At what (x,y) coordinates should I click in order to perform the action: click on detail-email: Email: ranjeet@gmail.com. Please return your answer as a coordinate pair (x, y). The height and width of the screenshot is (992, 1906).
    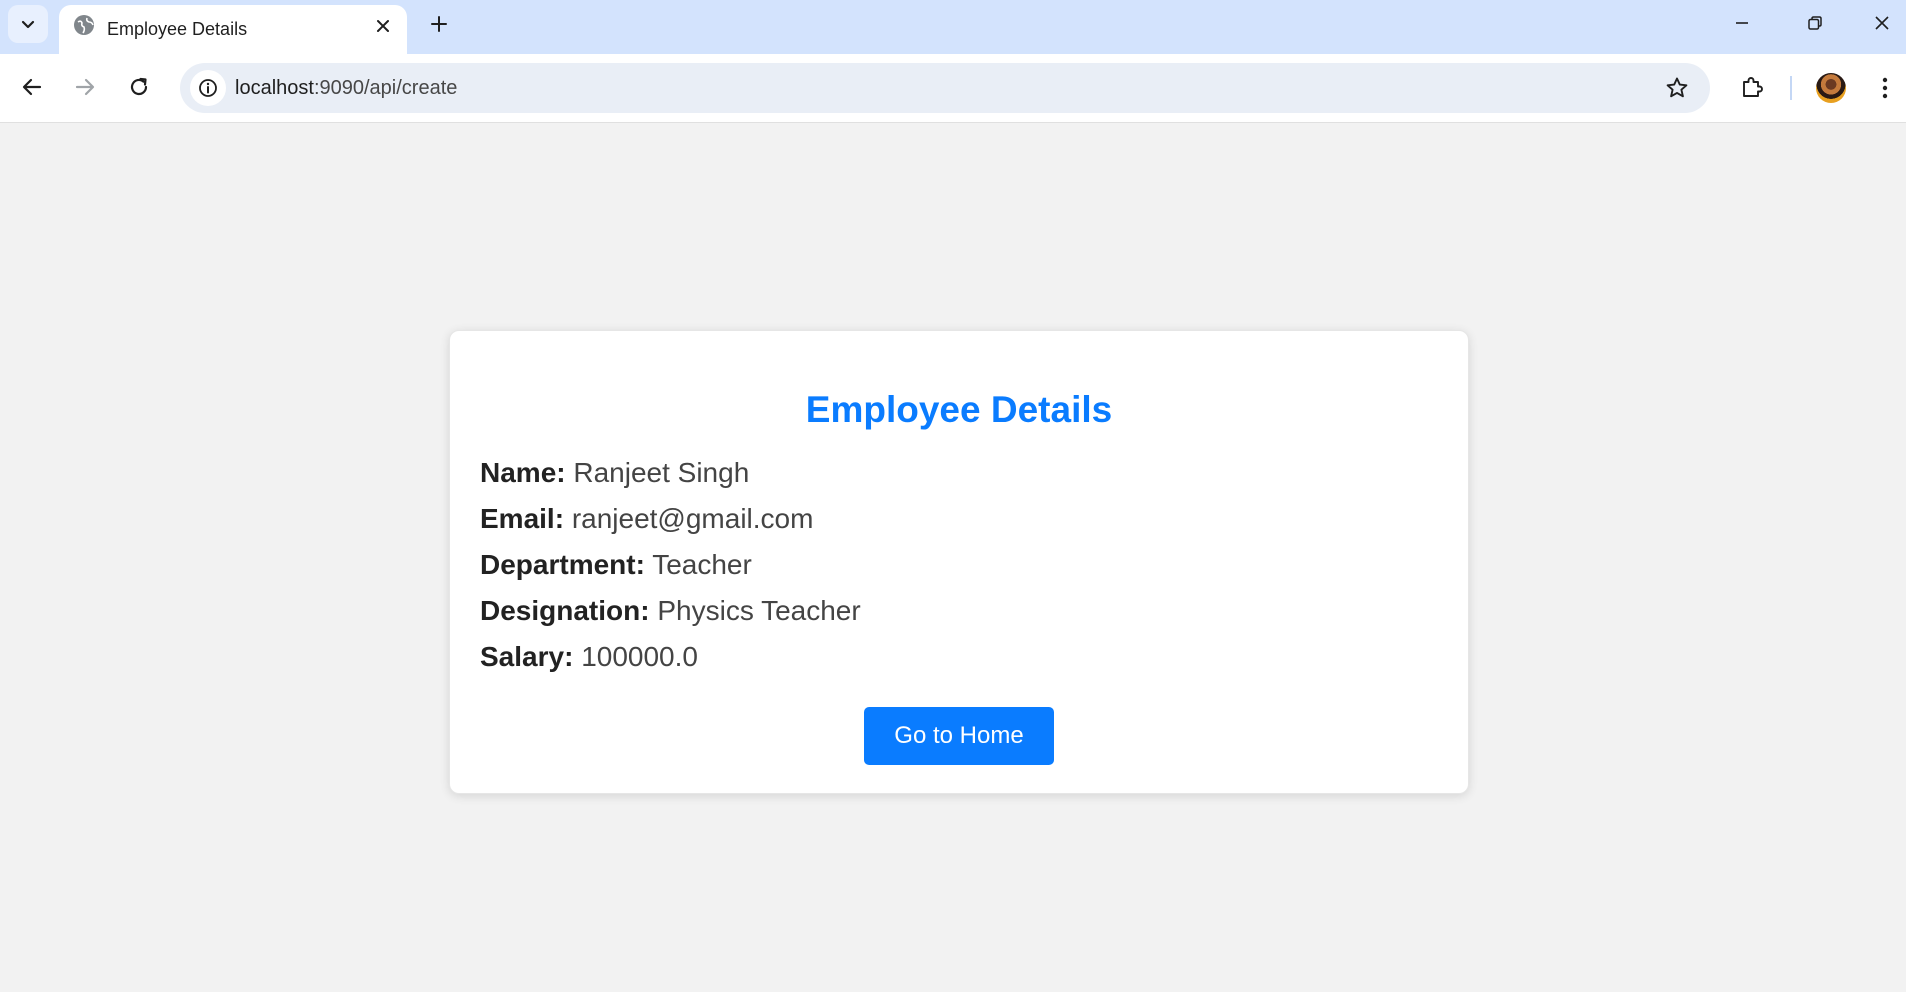
    Looking at the image, I should click on (646, 519).